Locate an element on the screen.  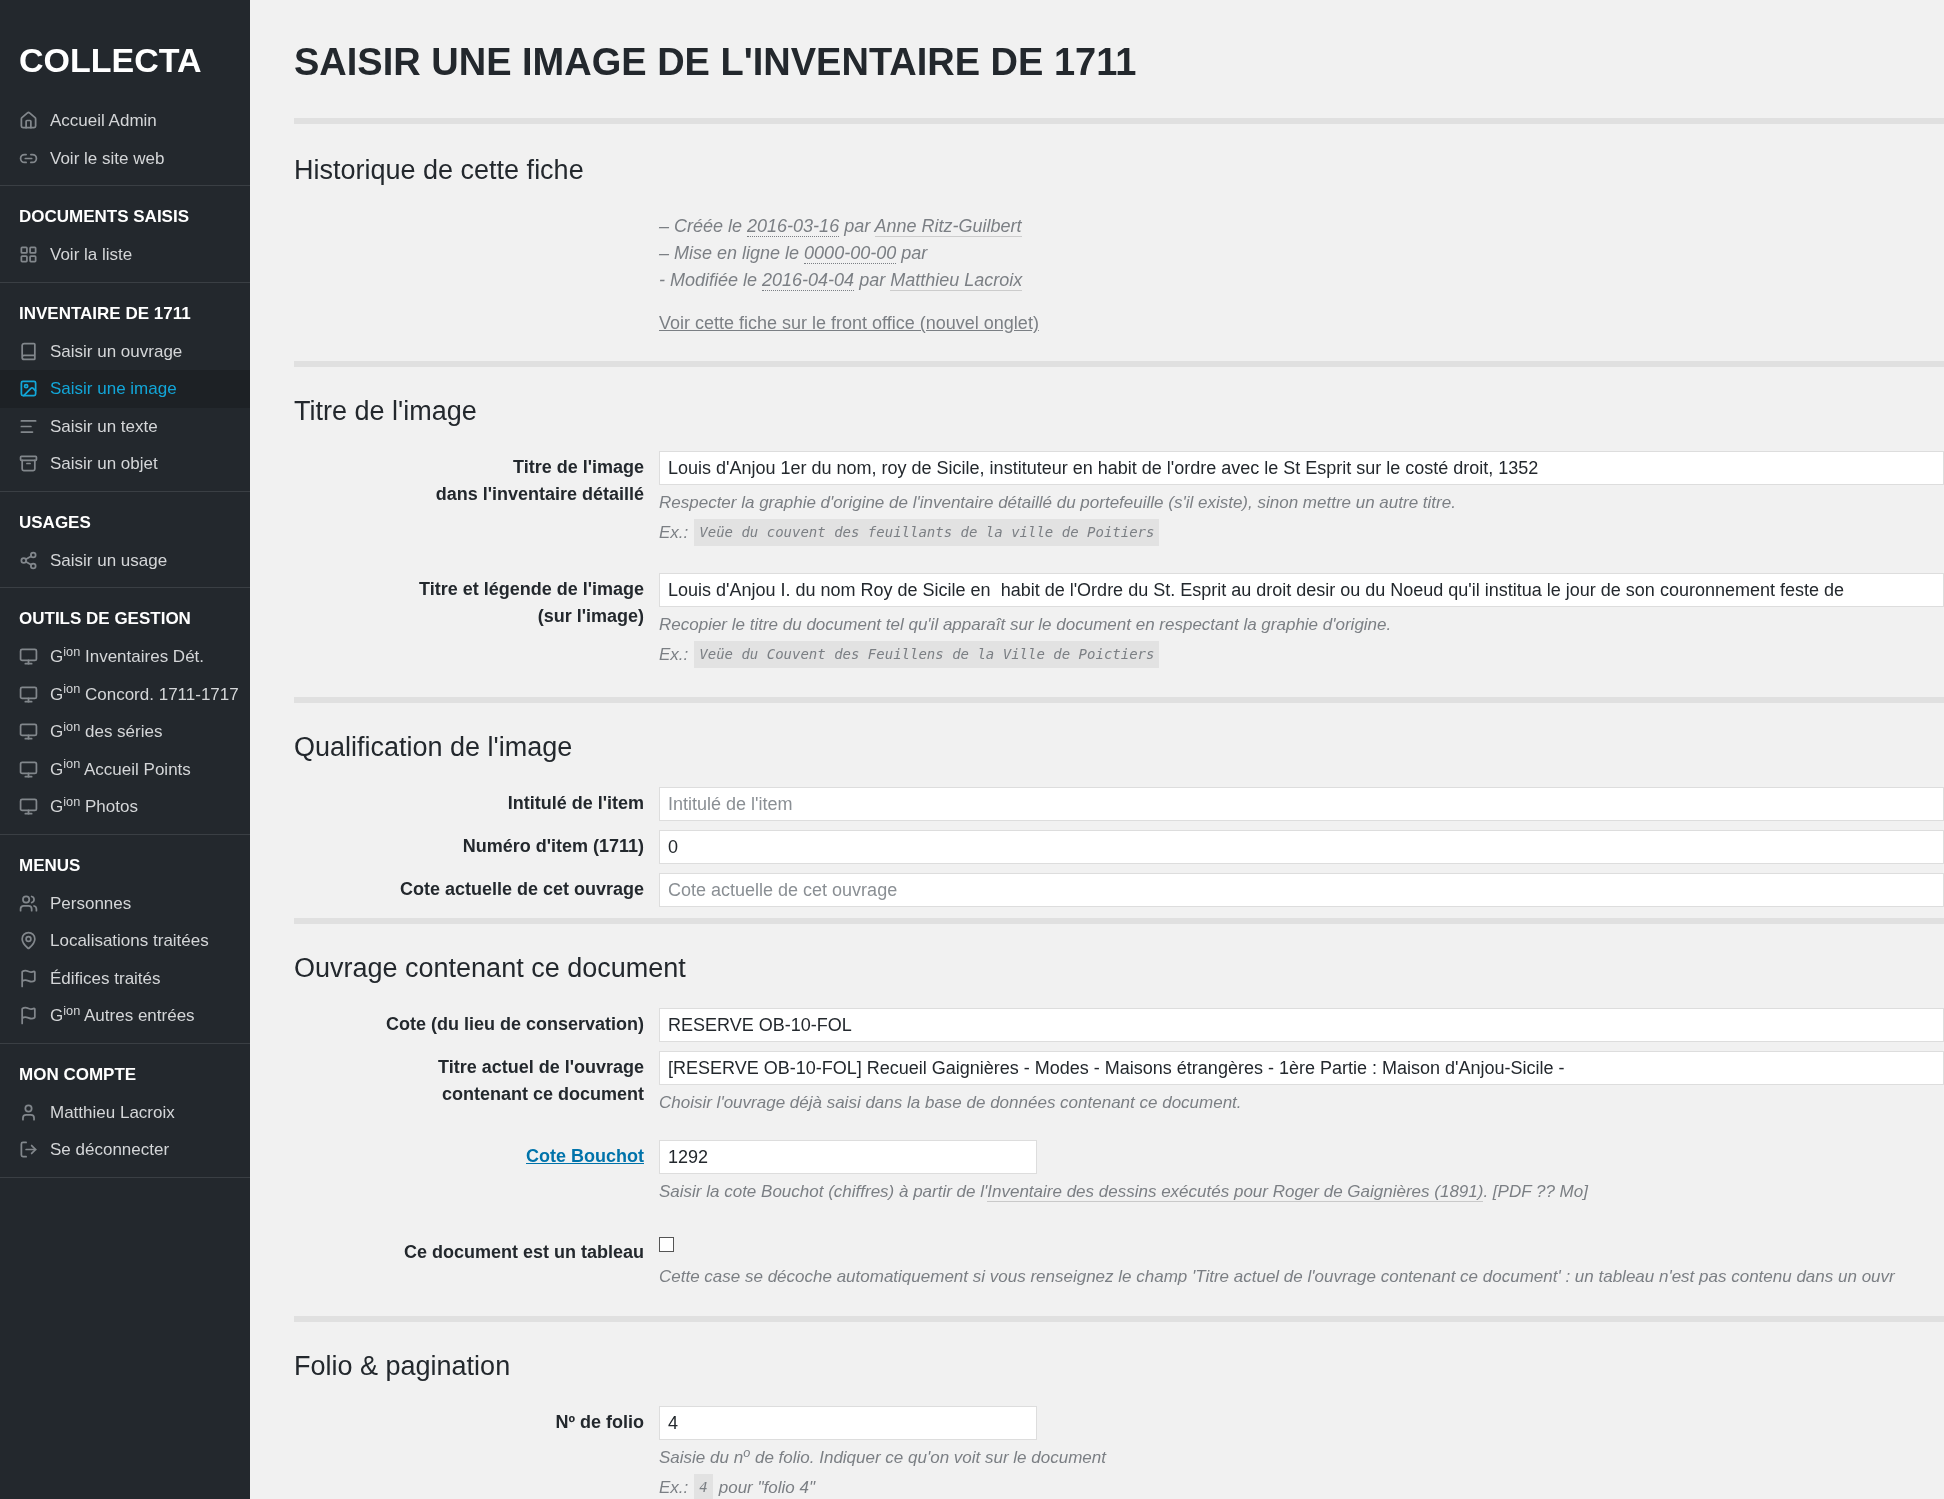
sidebar-item: Saisir une image is located at coordinates (125, 389).